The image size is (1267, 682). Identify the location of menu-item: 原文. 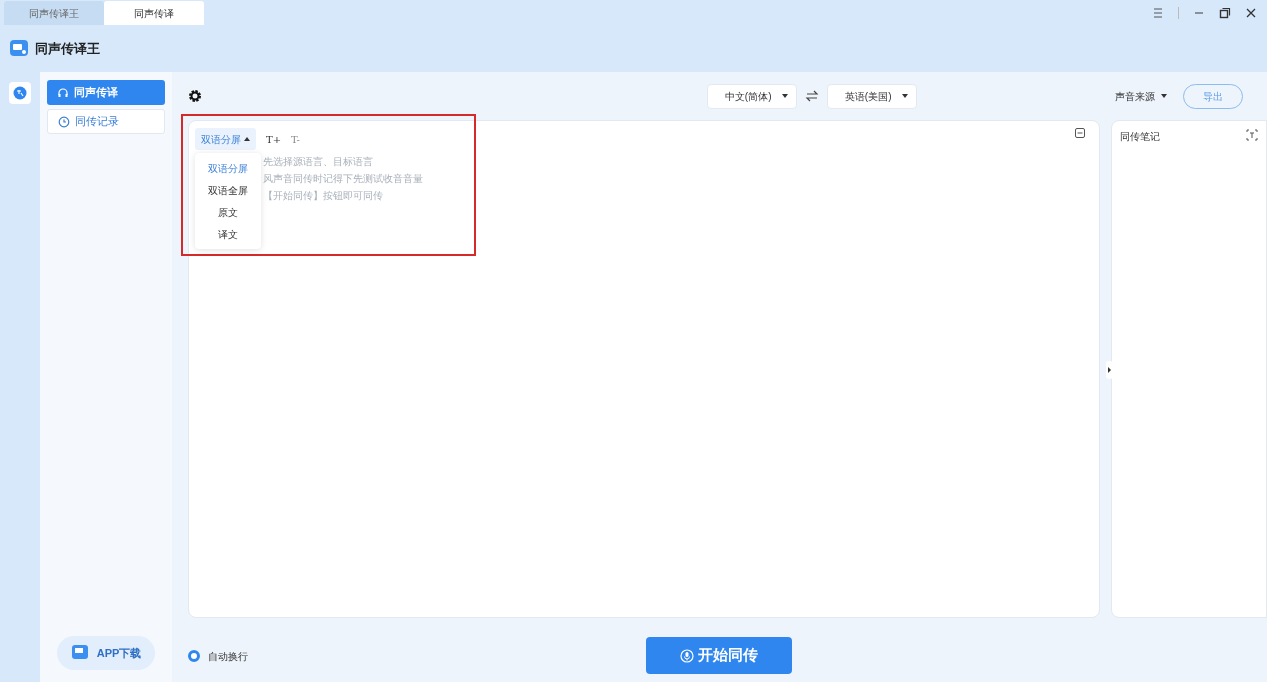
(228, 212).